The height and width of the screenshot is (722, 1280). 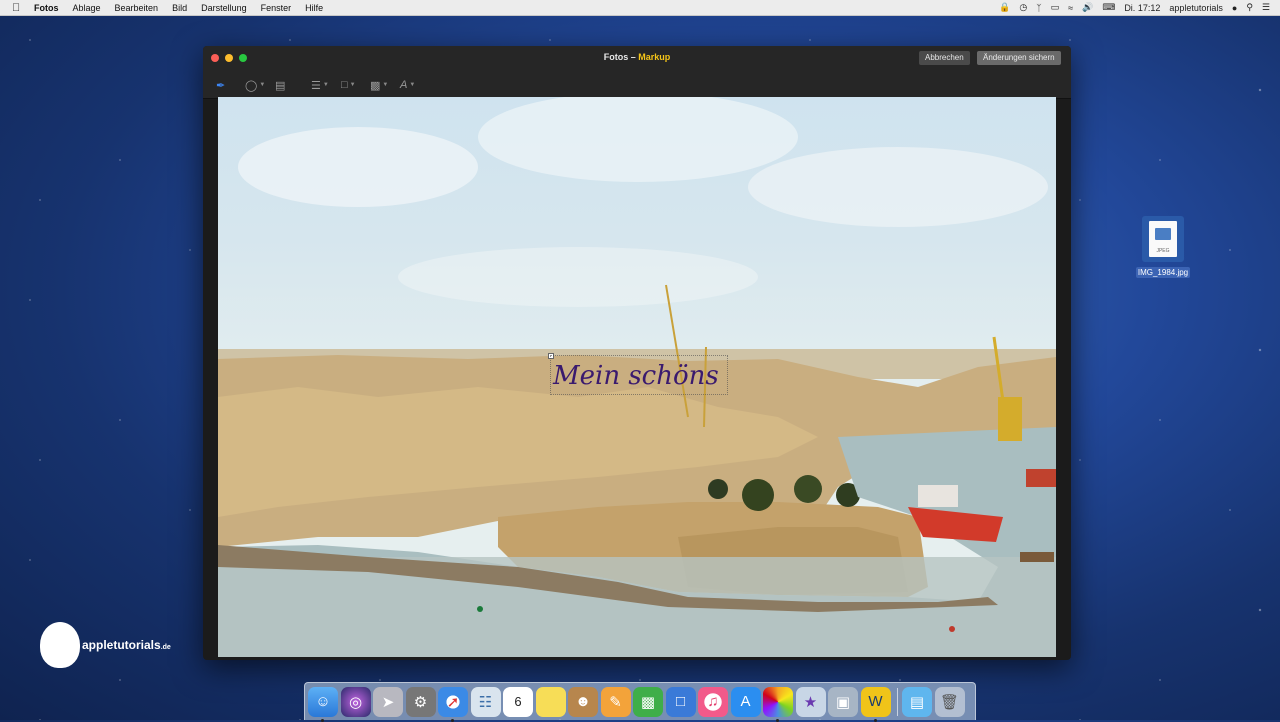 What do you see at coordinates (255, 85) in the screenshot?
I see `shapes-tool-icon: ◯ ▼` at bounding box center [255, 85].